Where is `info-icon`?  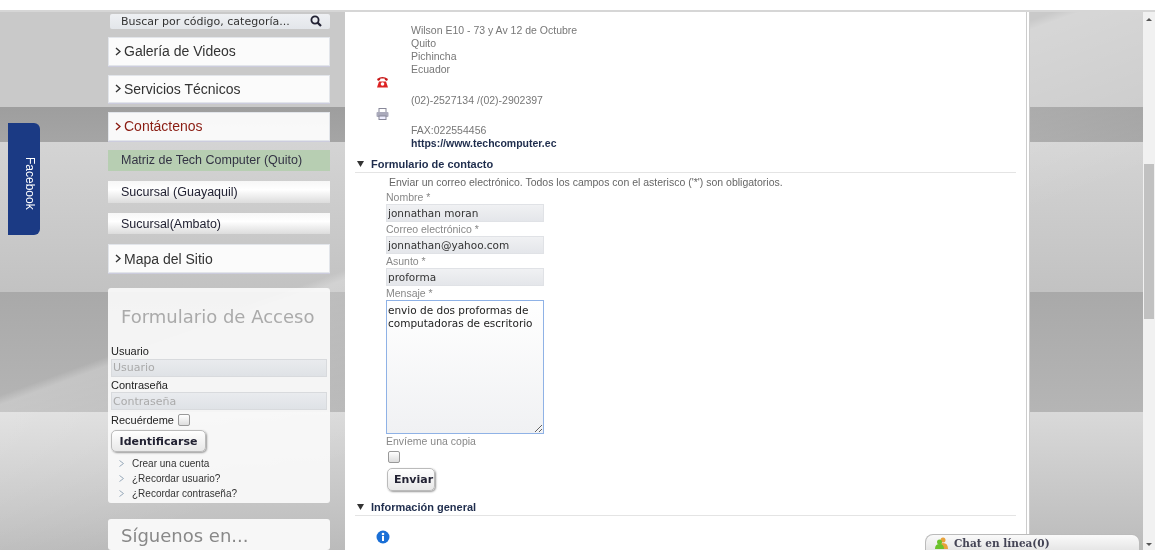 info-icon is located at coordinates (383, 537).